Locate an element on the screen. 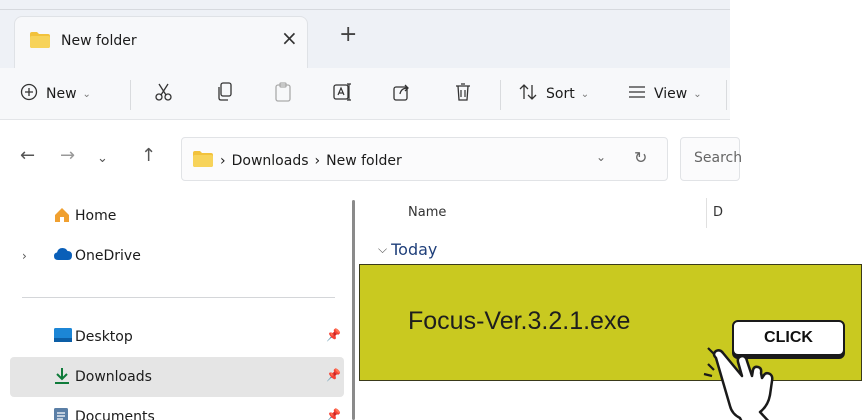  navigation-scrollbar is located at coordinates (353, 310).